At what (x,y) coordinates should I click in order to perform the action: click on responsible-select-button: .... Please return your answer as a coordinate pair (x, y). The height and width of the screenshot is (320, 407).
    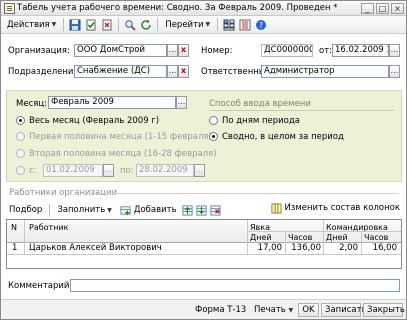
    Looking at the image, I should click on (394, 71).